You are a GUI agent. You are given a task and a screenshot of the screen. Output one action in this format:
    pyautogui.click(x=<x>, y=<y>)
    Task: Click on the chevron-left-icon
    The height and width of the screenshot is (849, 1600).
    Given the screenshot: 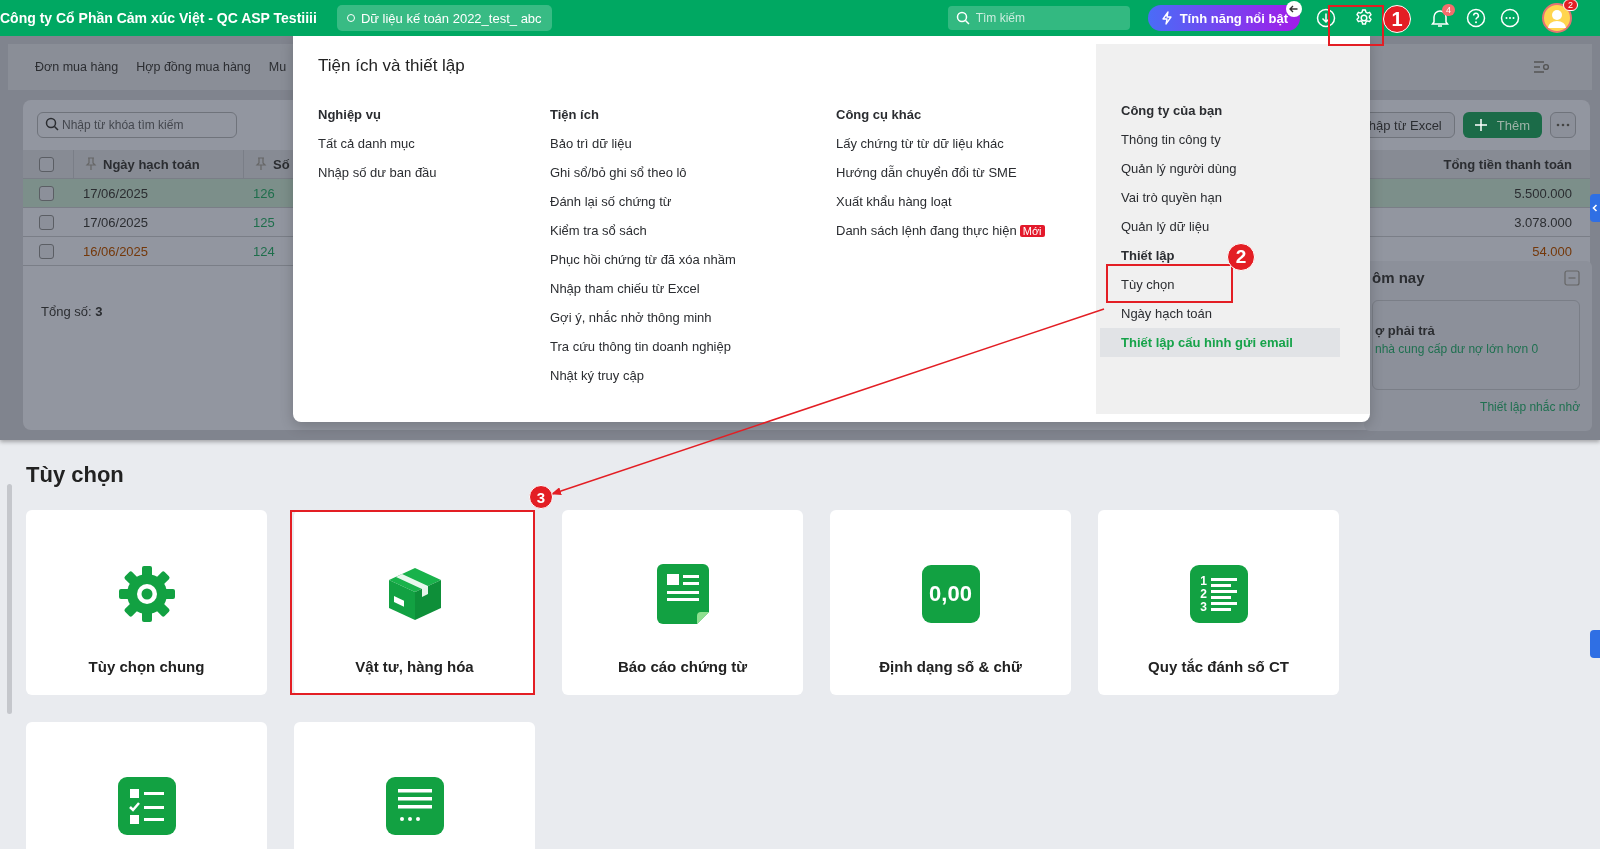 What is the action you would take?
    pyautogui.click(x=1595, y=208)
    